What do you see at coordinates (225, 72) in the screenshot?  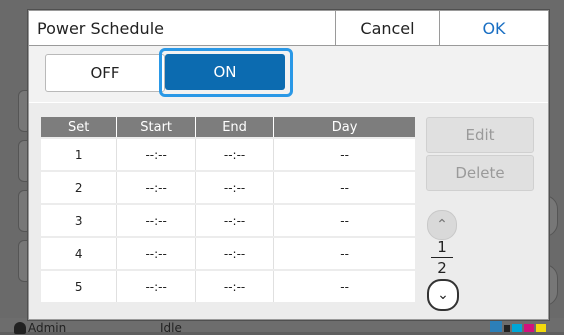 I see `on-toggle-button: ON` at bounding box center [225, 72].